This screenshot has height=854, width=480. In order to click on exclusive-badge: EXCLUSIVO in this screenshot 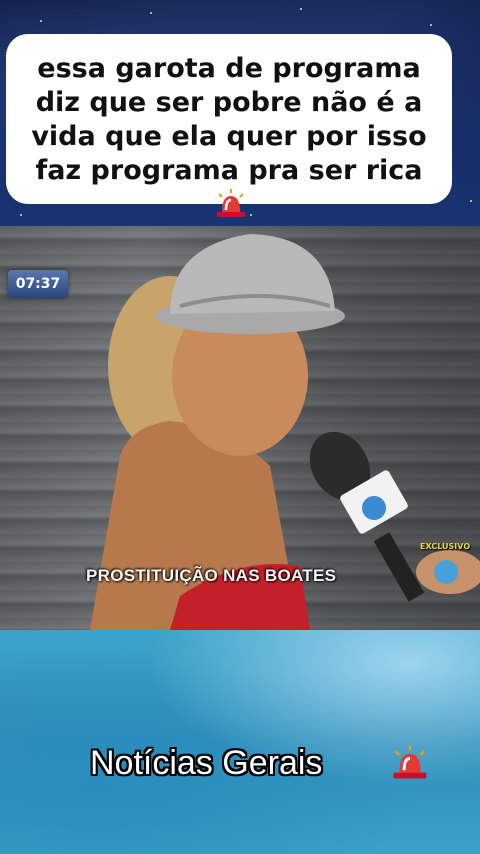, I will do `click(445, 546)`.